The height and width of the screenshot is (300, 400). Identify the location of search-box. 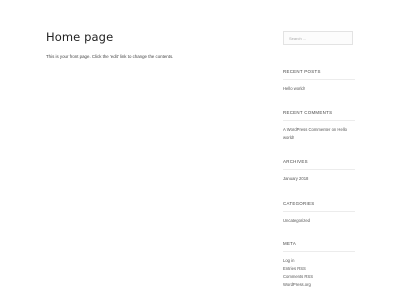
(318, 38).